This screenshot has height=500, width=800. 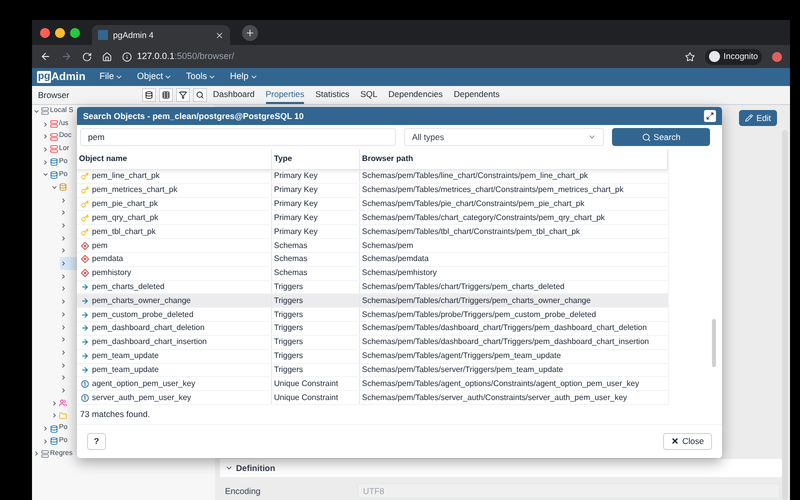 What do you see at coordinates (372, 329) in the screenshot?
I see `result-row: pem_dashboard_chart_deletion Triggers Schemas/pem/Tables/dashboard_chart/Triggers/pem_dashboard_chart_deletion` at bounding box center [372, 329].